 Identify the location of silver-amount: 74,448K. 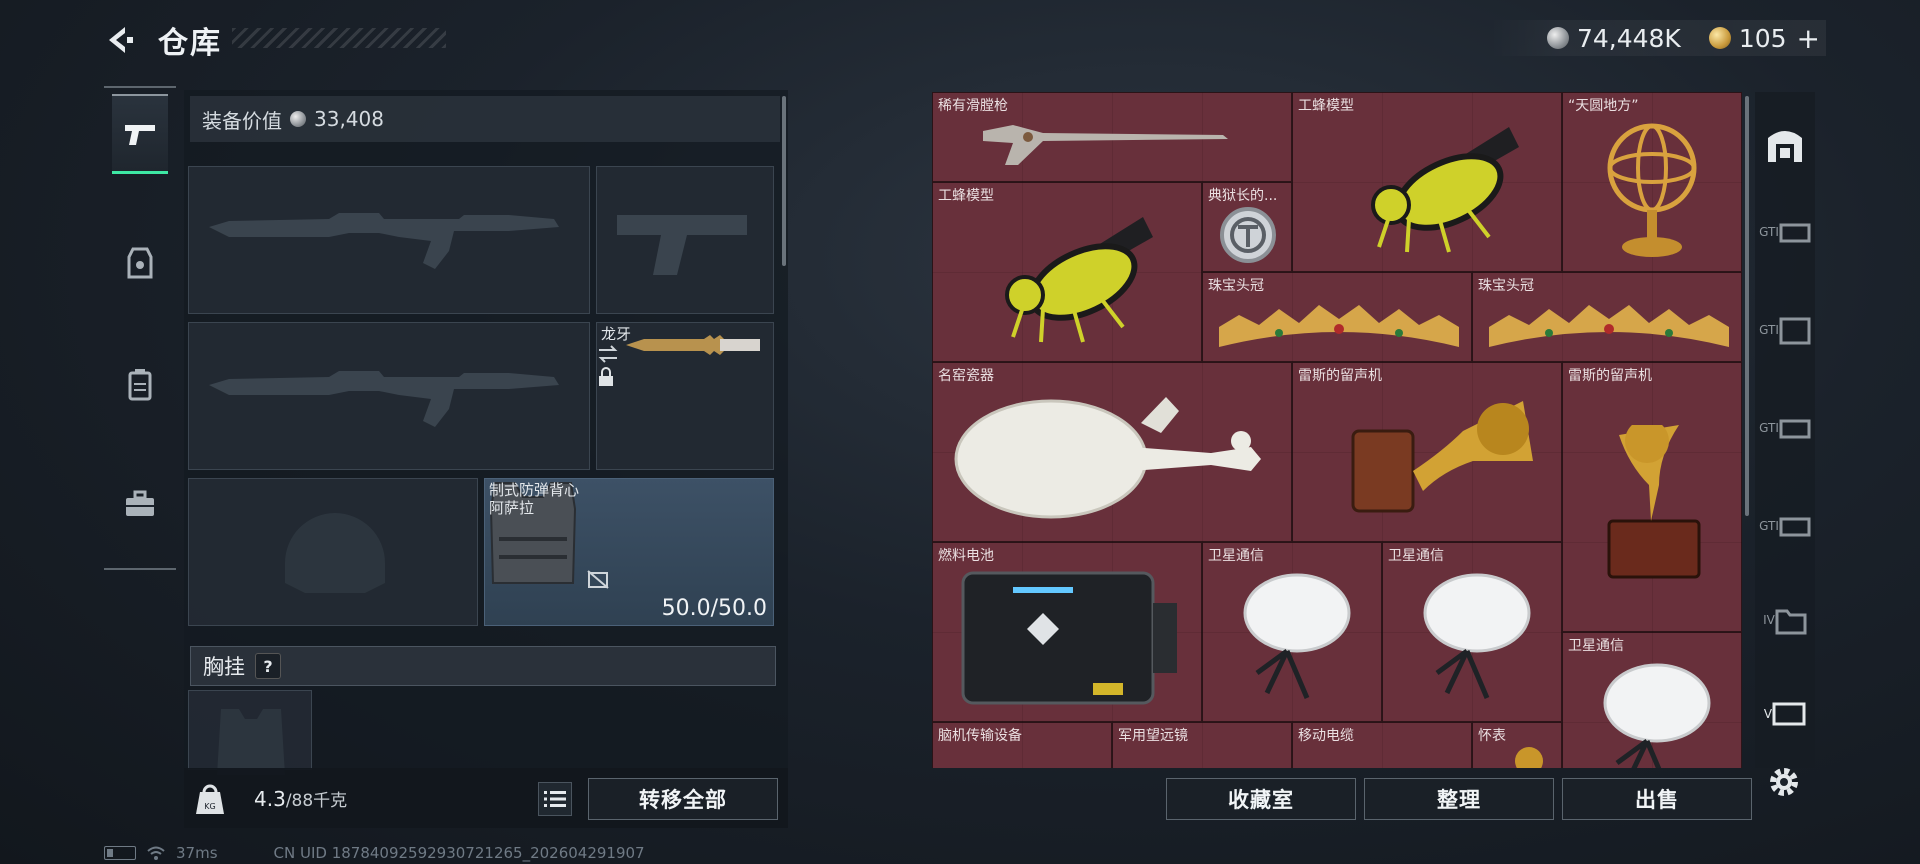
(1628, 38).